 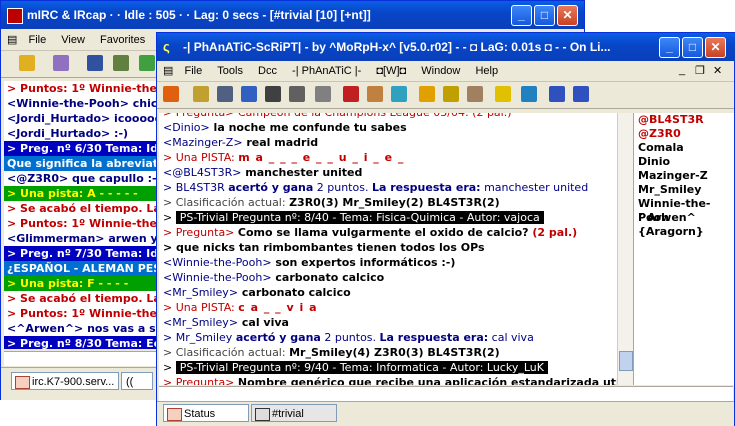 I want to click on phanatic-switchbar: Status #trivial, so click(x=445, y=413).